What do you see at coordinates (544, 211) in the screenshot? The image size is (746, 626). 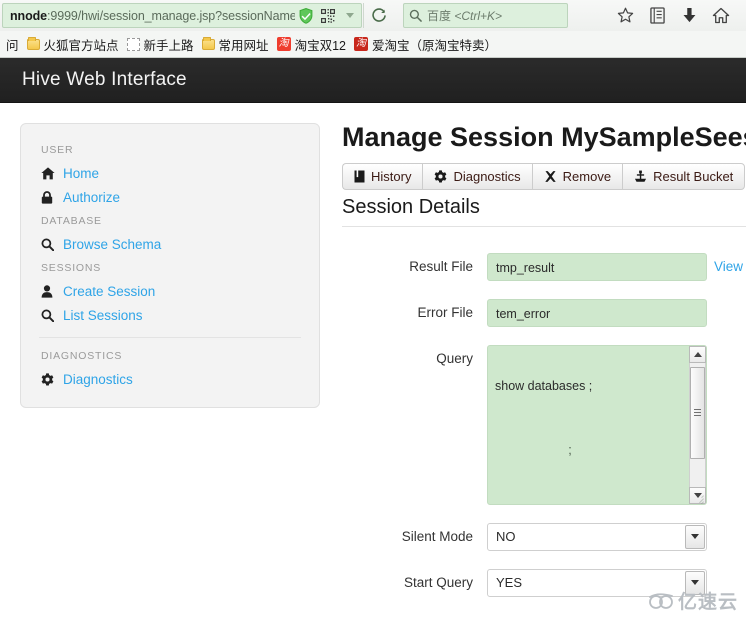 I see `section-title: Session Details` at bounding box center [544, 211].